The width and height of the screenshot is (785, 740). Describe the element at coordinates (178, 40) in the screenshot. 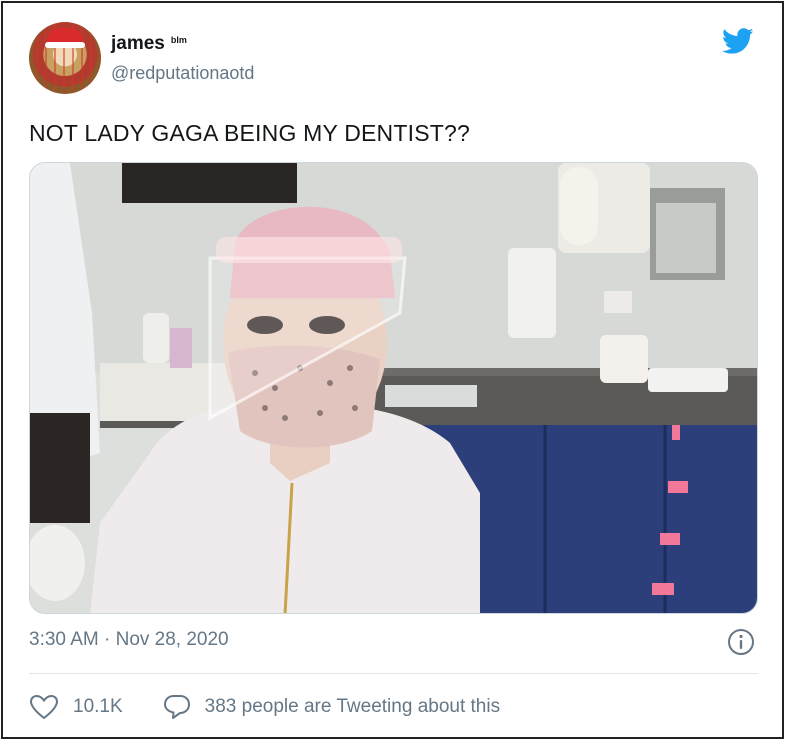

I see `author-name-badge: blm` at that location.